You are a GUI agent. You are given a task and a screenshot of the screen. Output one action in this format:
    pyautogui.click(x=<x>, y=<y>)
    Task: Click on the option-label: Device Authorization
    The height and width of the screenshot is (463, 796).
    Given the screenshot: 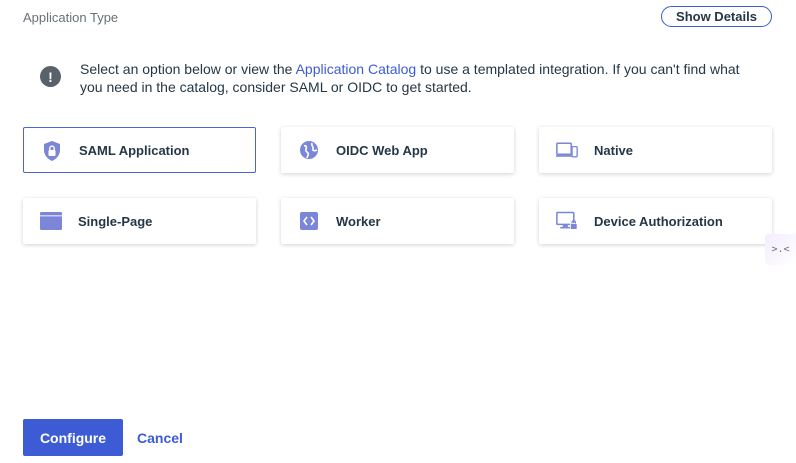 What is the action you would take?
    pyautogui.click(x=658, y=221)
    